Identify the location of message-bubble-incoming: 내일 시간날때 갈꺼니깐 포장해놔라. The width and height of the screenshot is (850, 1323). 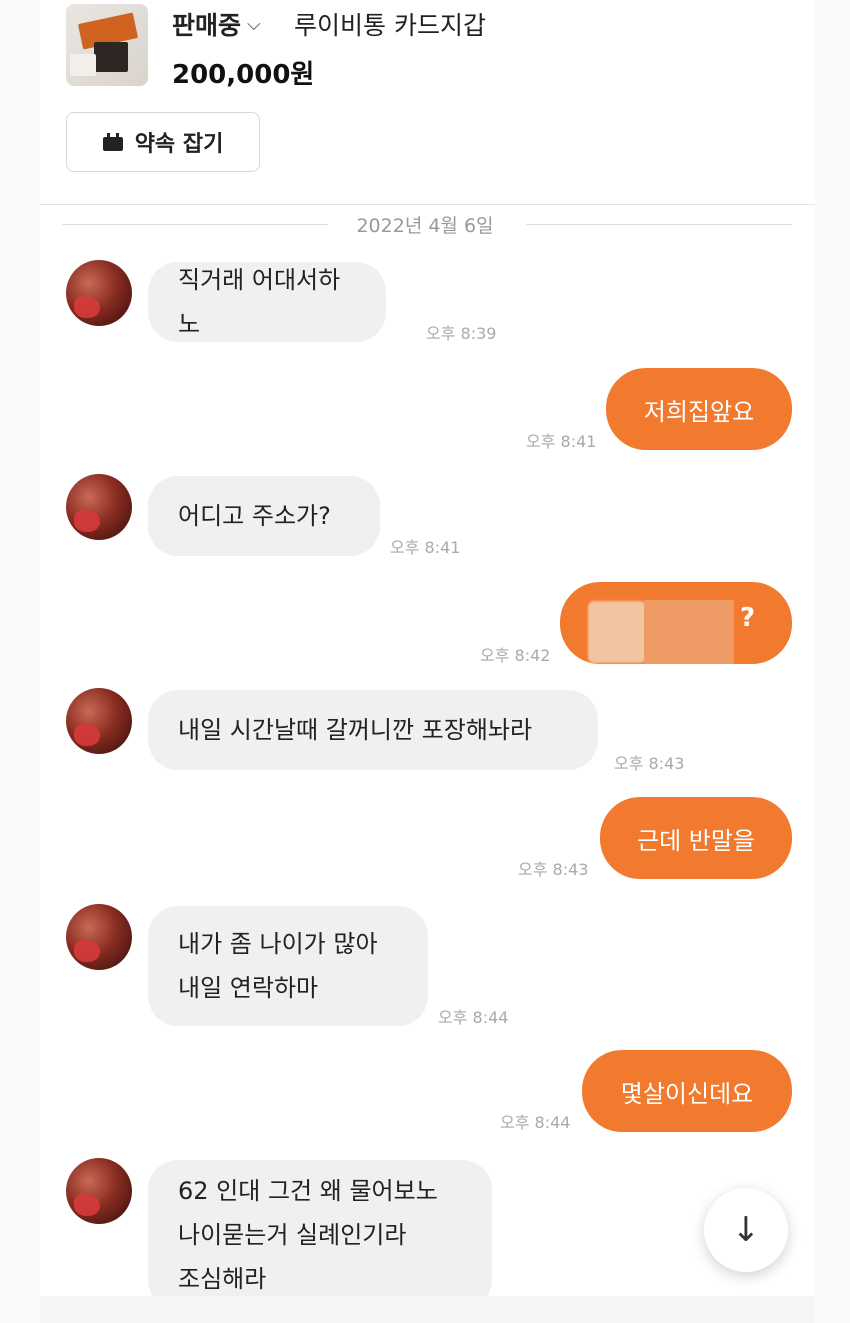
(373, 730).